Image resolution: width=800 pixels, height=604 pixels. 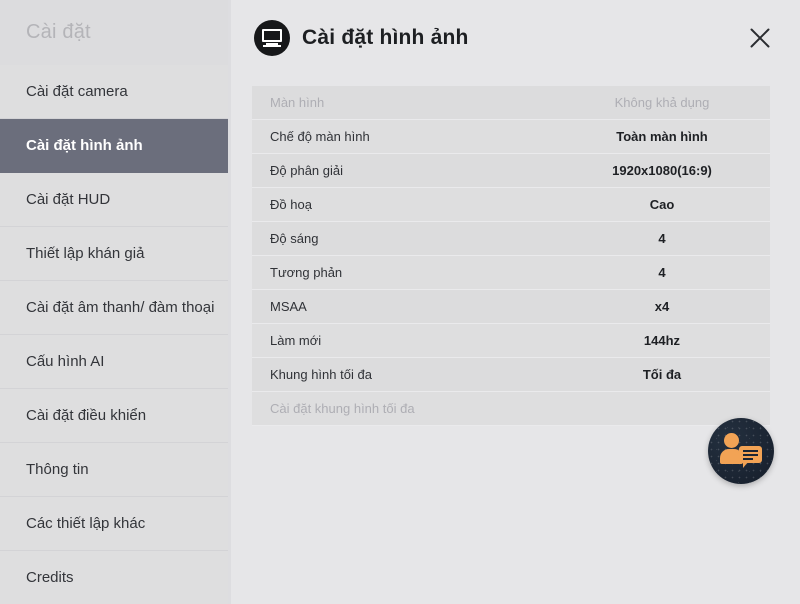 I want to click on page-title: Cài đặt hình ảnh, so click(x=385, y=37).